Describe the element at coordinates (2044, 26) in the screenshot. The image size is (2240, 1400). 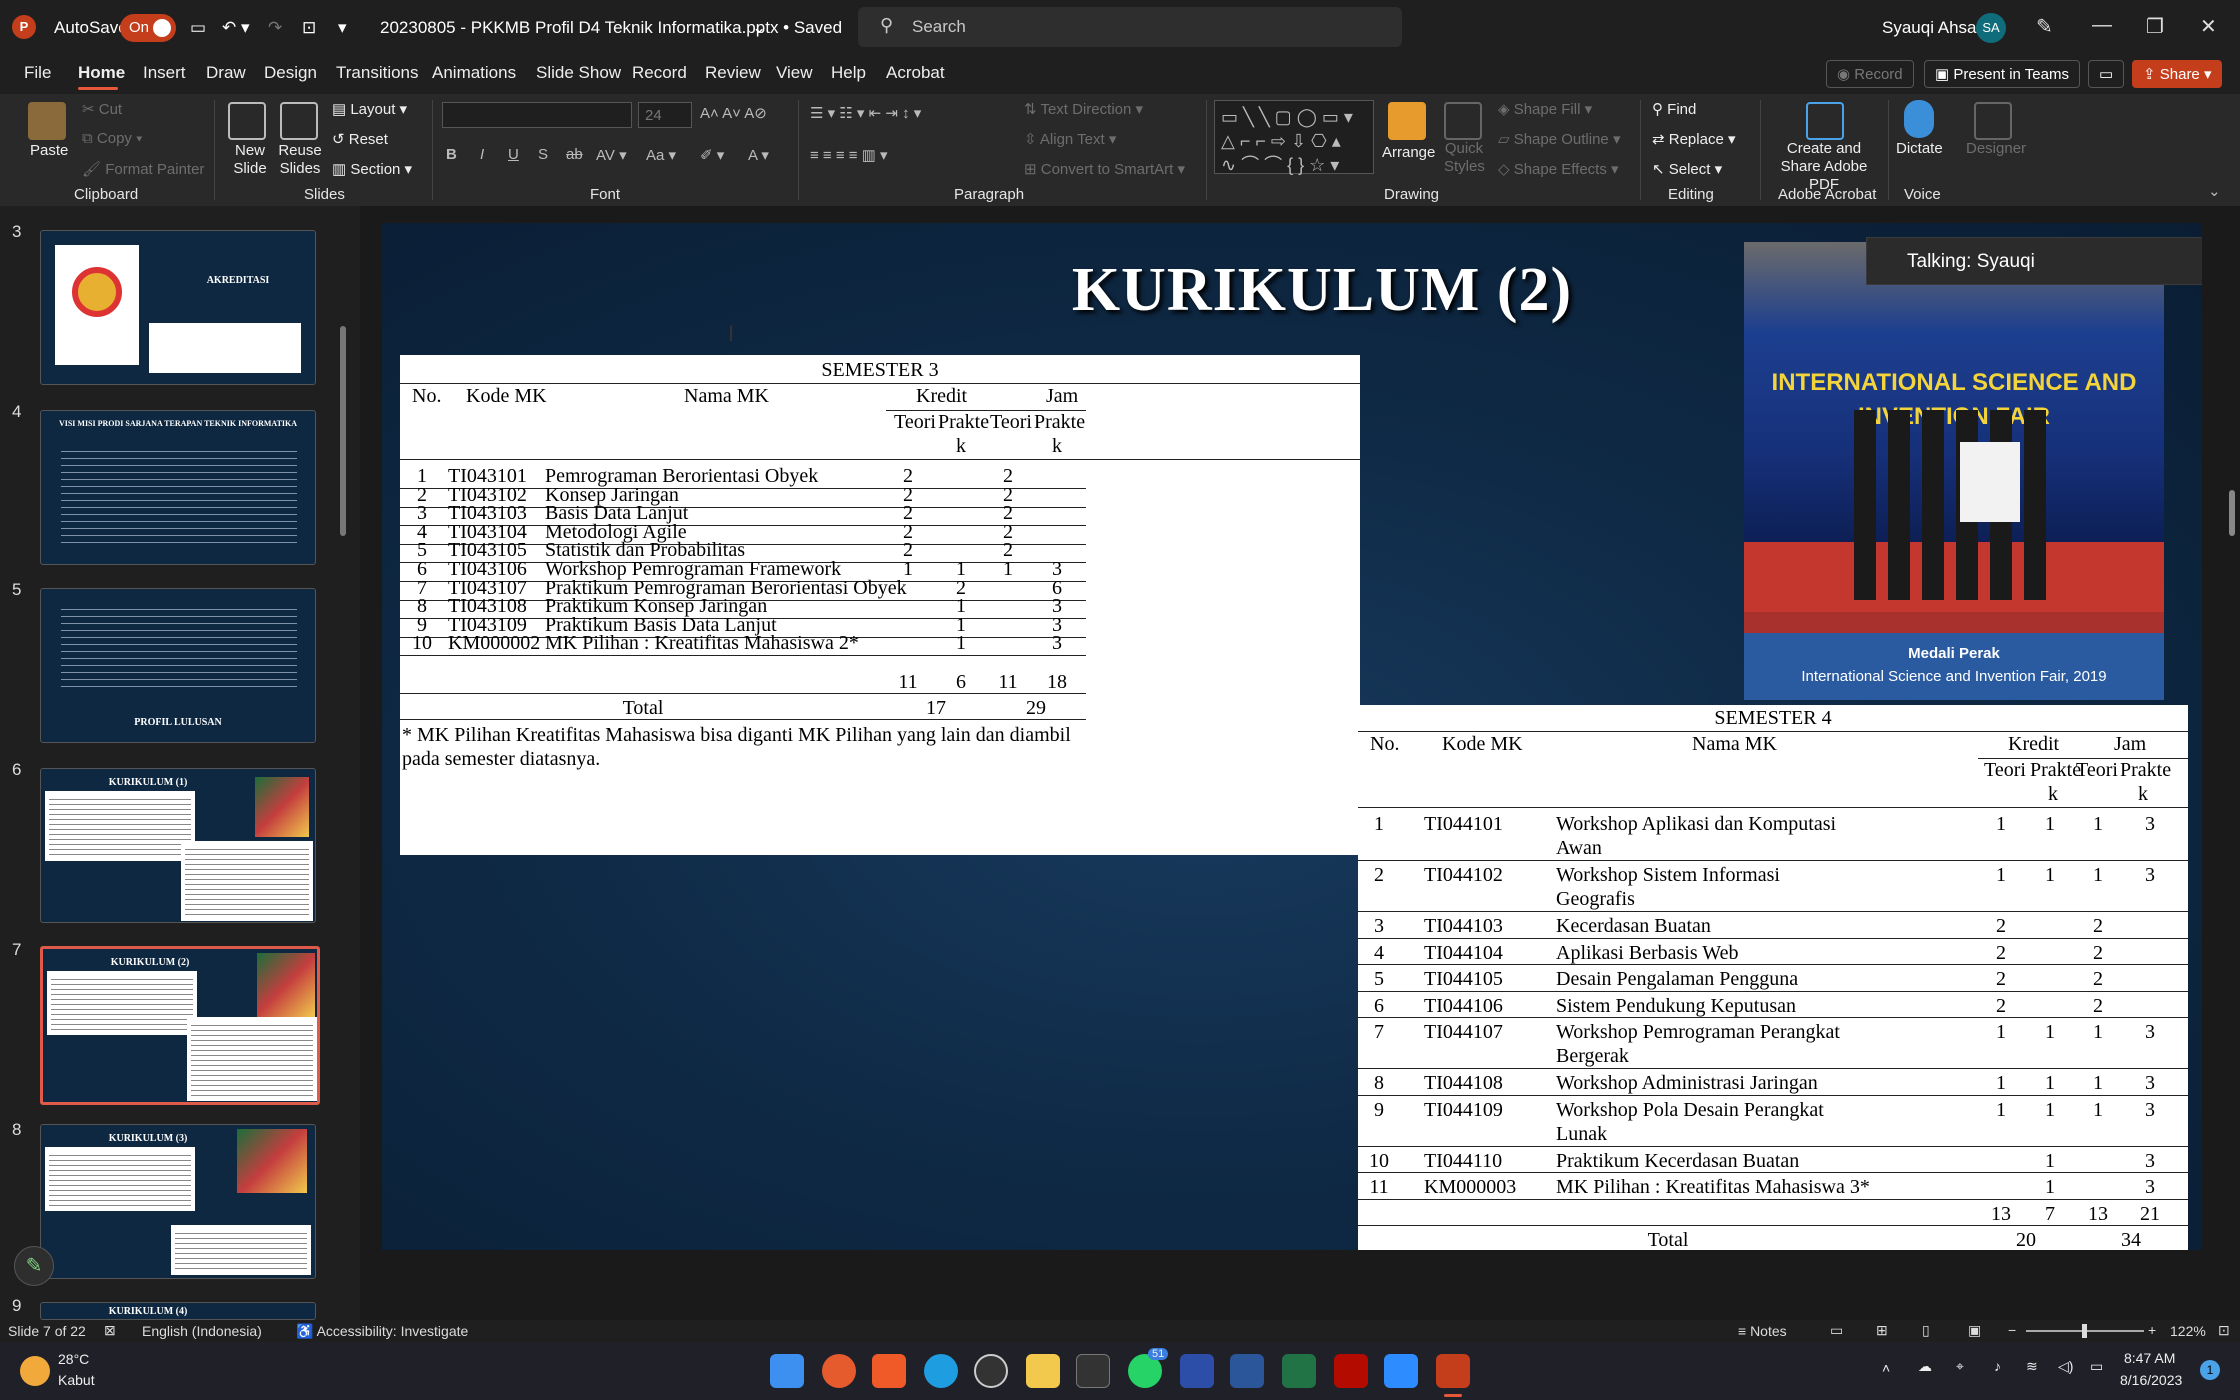
I see `pen-icon: ✎` at that location.